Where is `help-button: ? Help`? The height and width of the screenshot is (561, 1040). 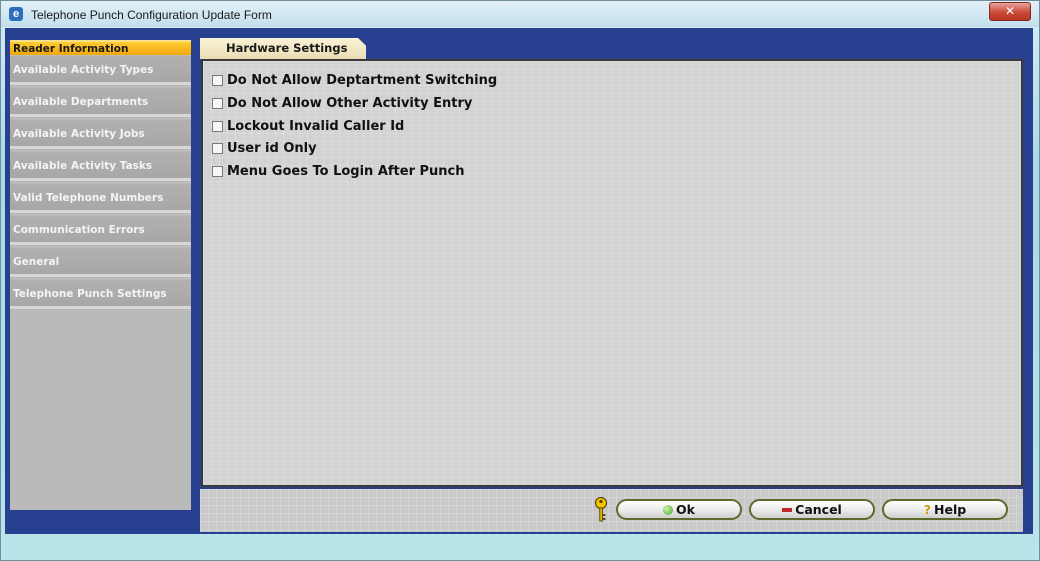
help-button: ? Help is located at coordinates (945, 509).